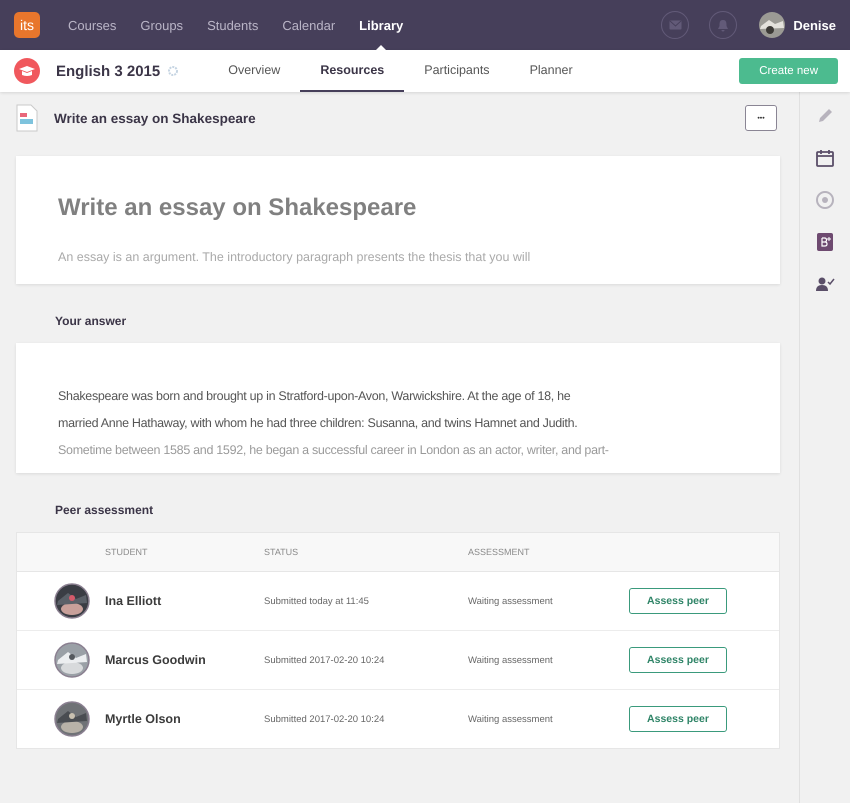  I want to click on nav-link: Library, so click(381, 25).